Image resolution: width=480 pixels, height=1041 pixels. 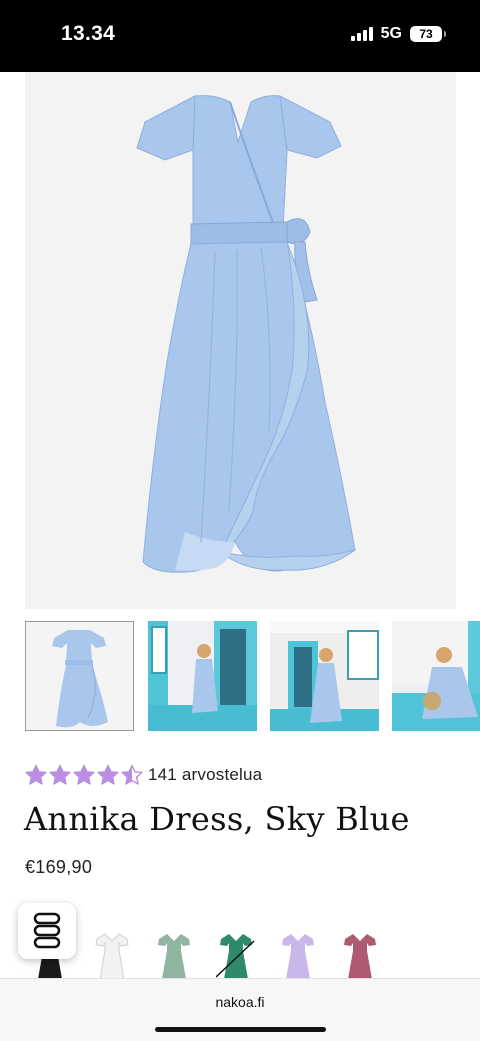 What do you see at coordinates (143, 775) in the screenshot?
I see `product-rating: 141 arvostelua` at bounding box center [143, 775].